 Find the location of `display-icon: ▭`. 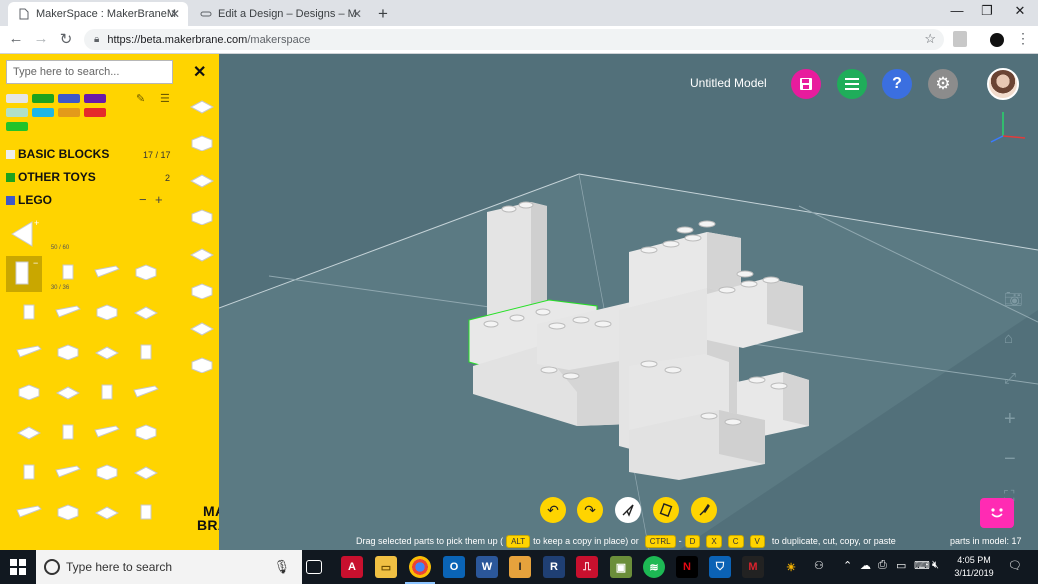

display-icon: ▭ is located at coordinates (901, 565).